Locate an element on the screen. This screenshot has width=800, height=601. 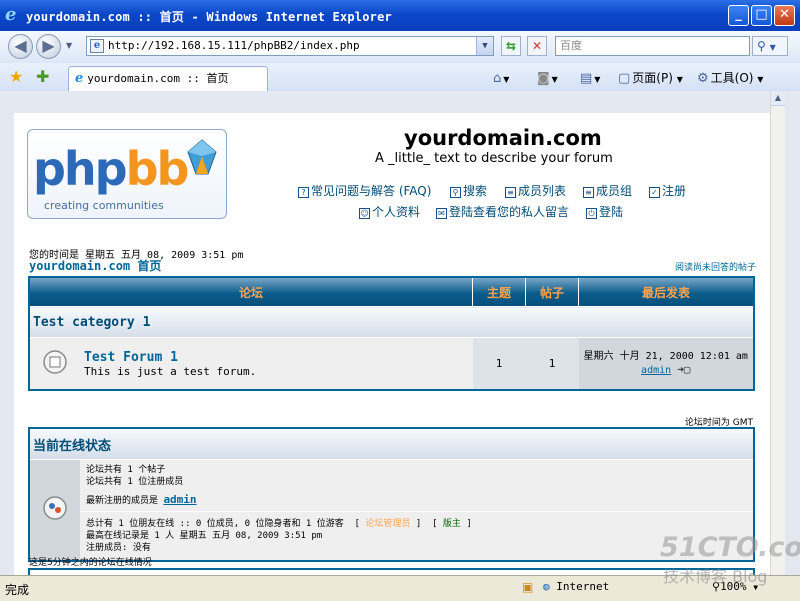
nav-register-link: ✓ 注册 is located at coordinates (667, 190).